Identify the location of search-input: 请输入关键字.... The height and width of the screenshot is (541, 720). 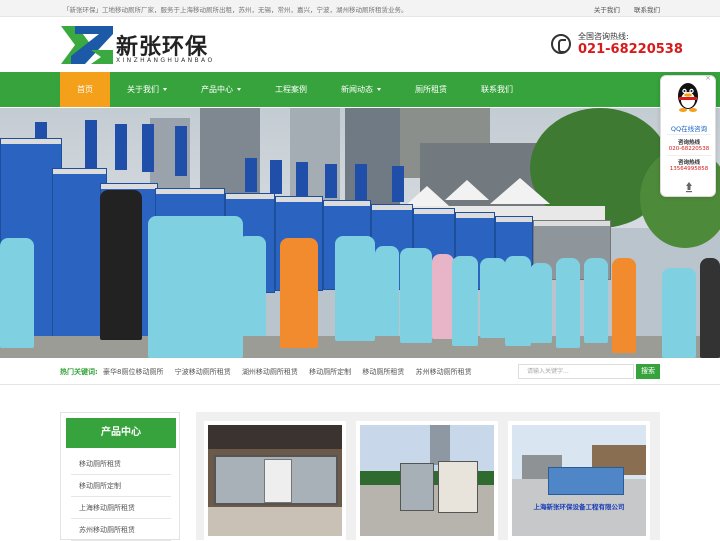
(576, 371).